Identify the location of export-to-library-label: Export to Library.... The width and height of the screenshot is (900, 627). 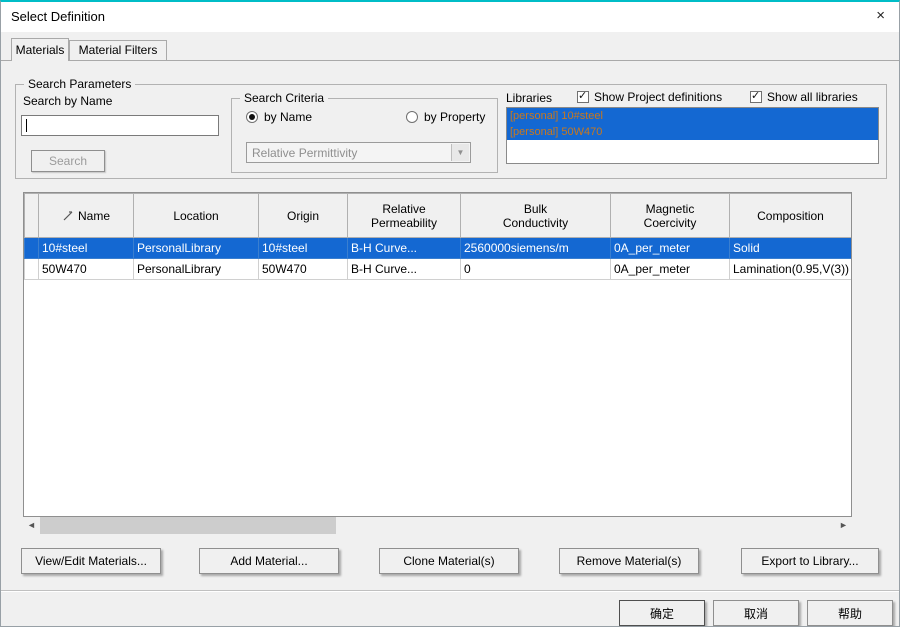
(810, 561).